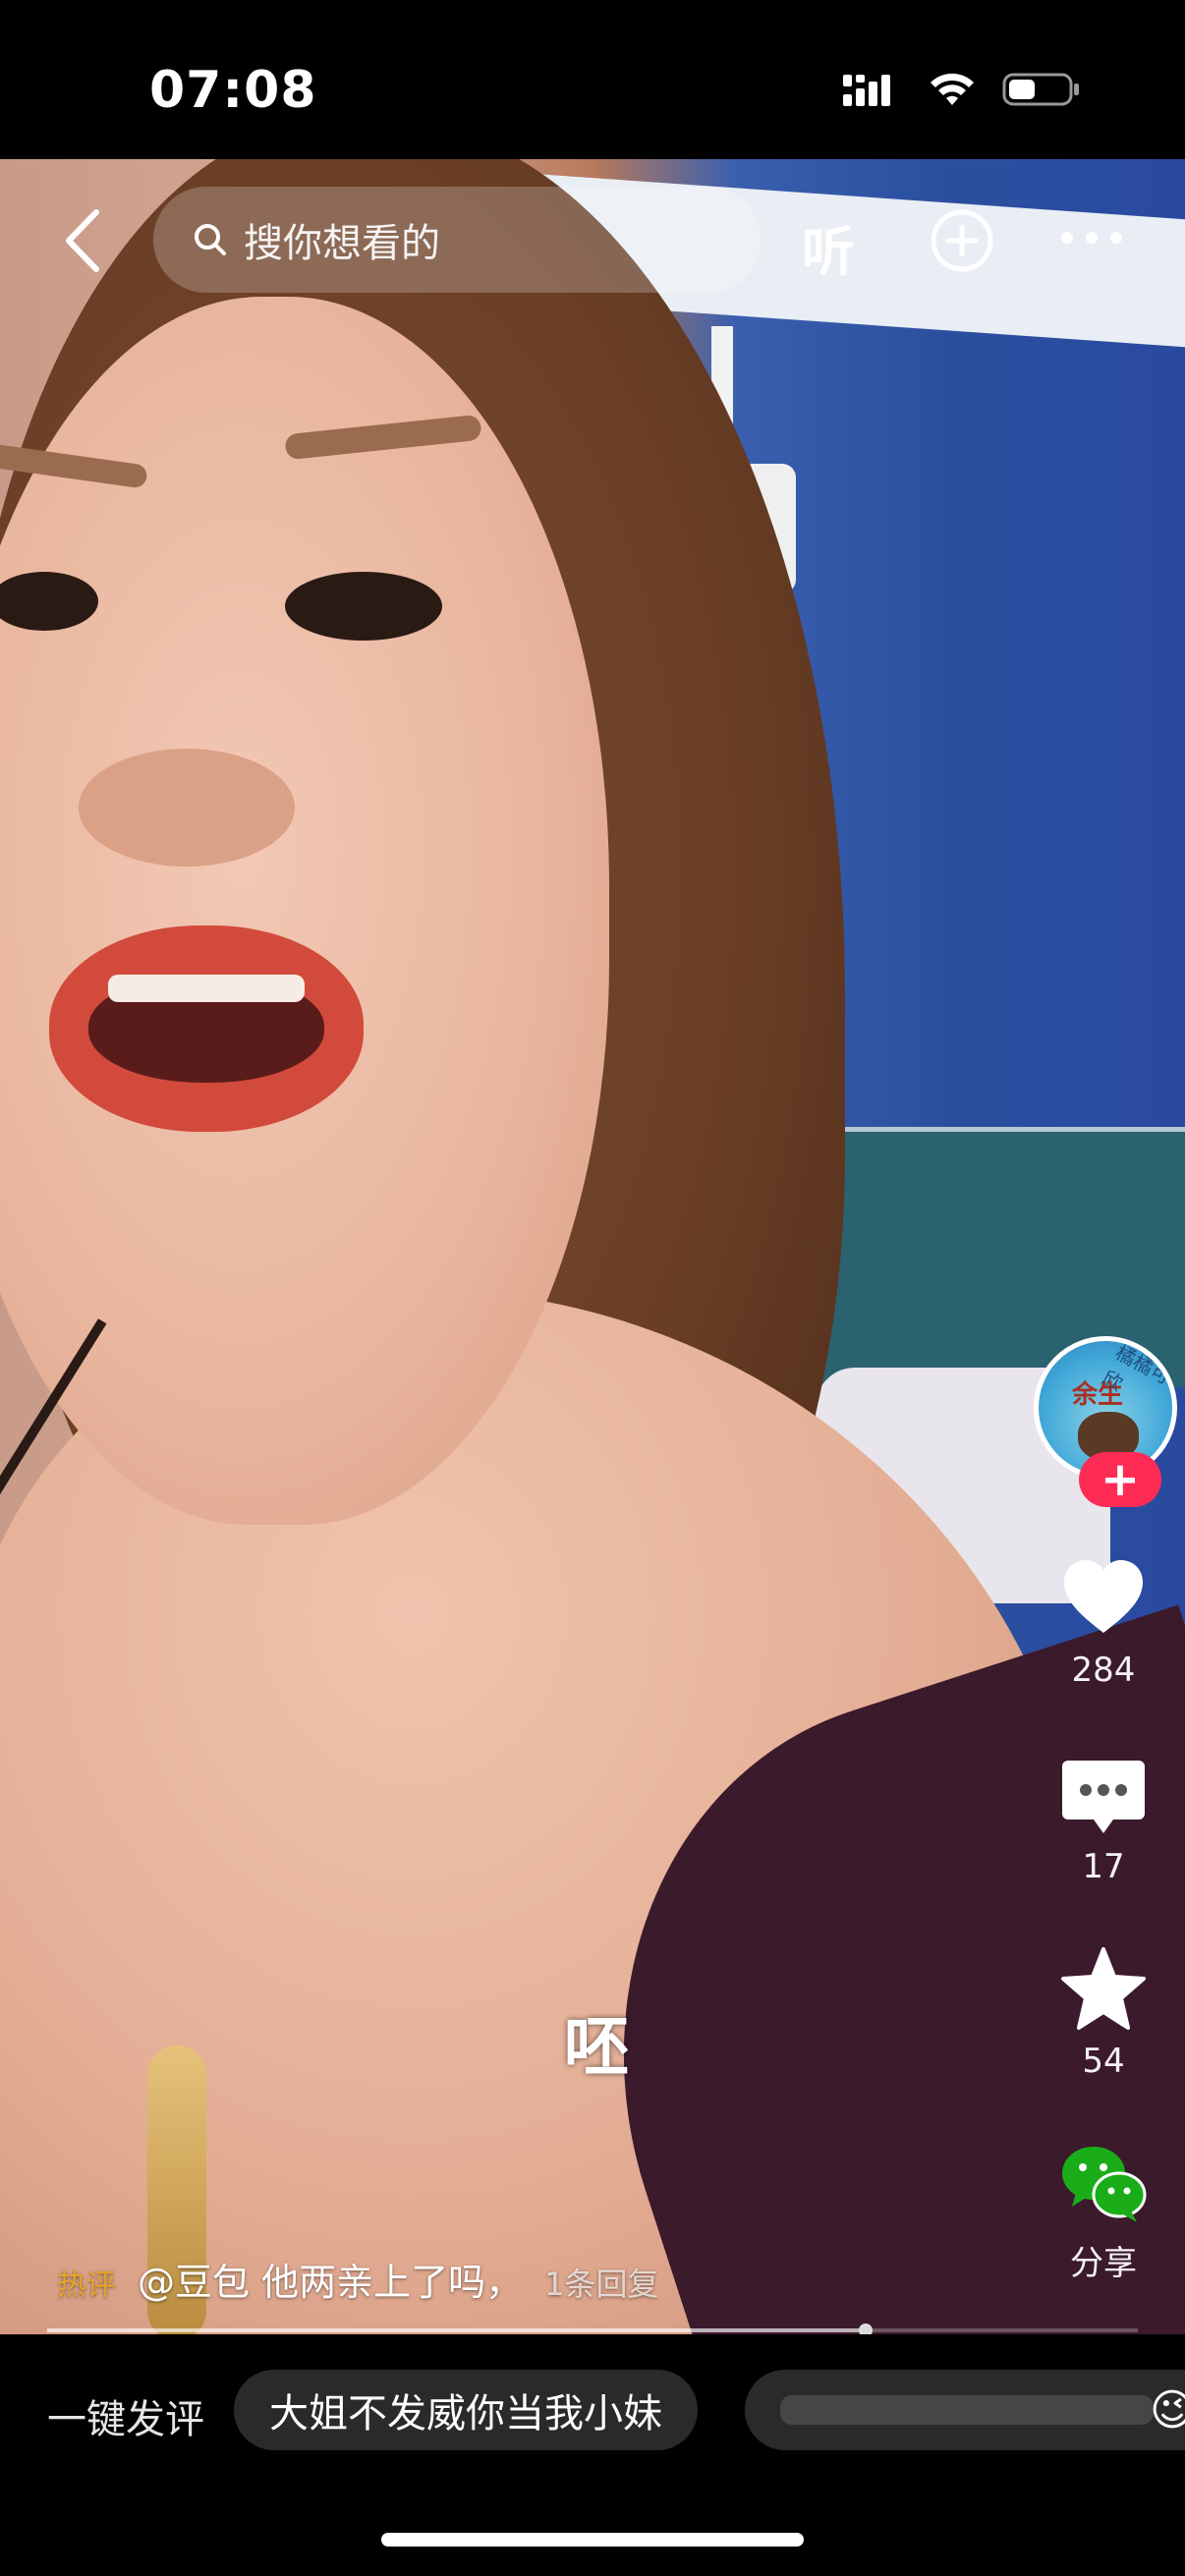  What do you see at coordinates (1104, 2263) in the screenshot?
I see `share-label: 分享` at bounding box center [1104, 2263].